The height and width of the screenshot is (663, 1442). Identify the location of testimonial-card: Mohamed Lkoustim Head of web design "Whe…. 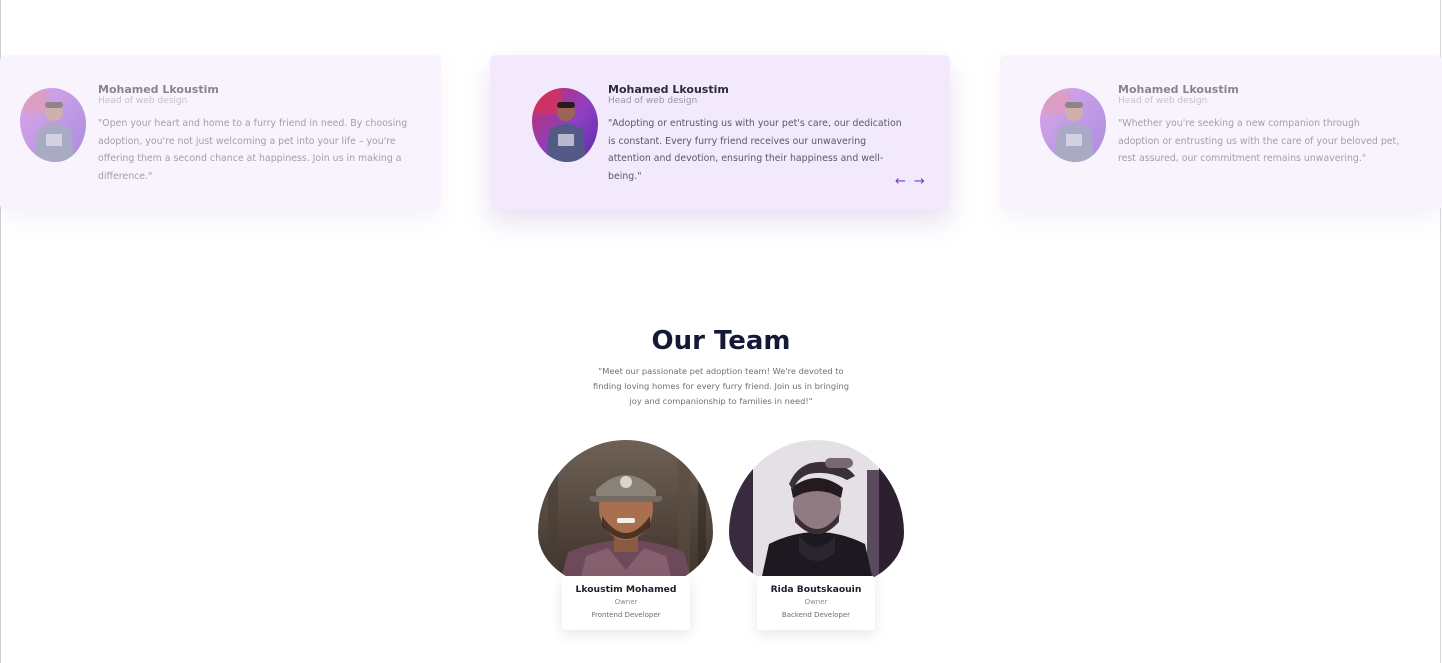
(1221, 132).